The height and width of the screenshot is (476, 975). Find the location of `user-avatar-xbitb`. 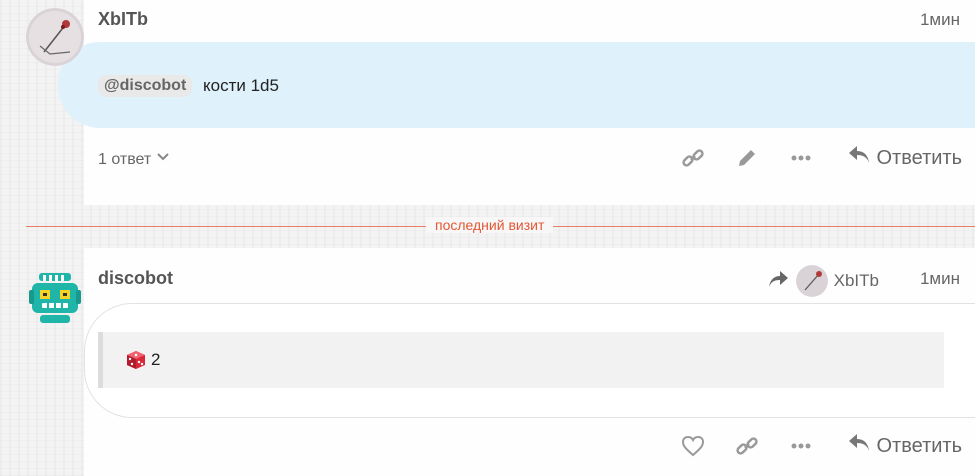

user-avatar-xbitb is located at coordinates (55, 37).